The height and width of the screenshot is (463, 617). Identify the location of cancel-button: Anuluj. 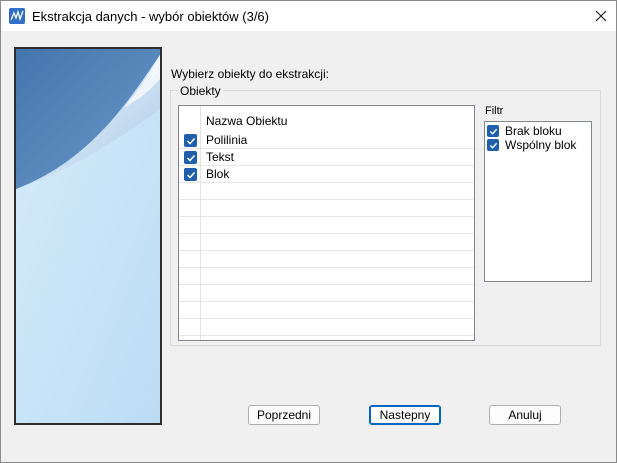
(525, 415).